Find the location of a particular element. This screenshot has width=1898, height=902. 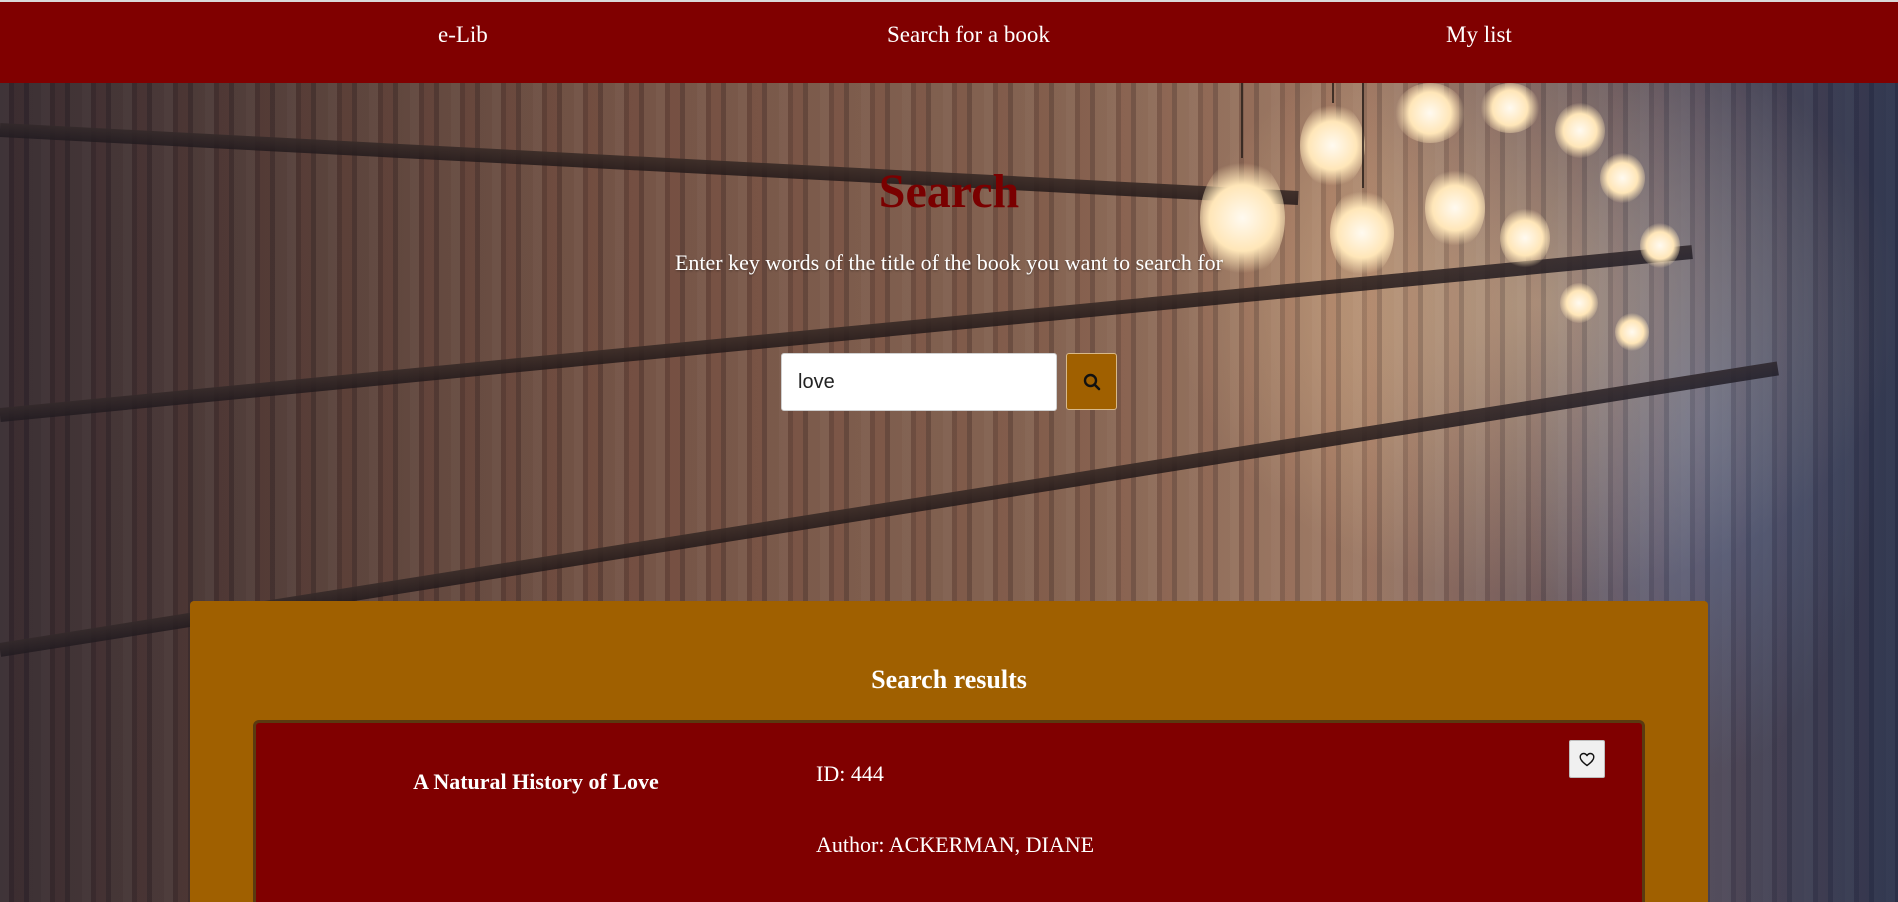

book-author: Author: ACKERMAN, DIANE is located at coordinates (955, 844).